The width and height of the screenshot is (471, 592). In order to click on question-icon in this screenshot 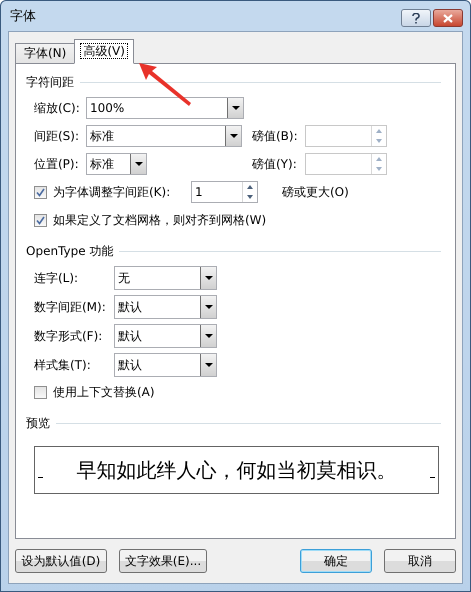, I will do `click(416, 18)`.